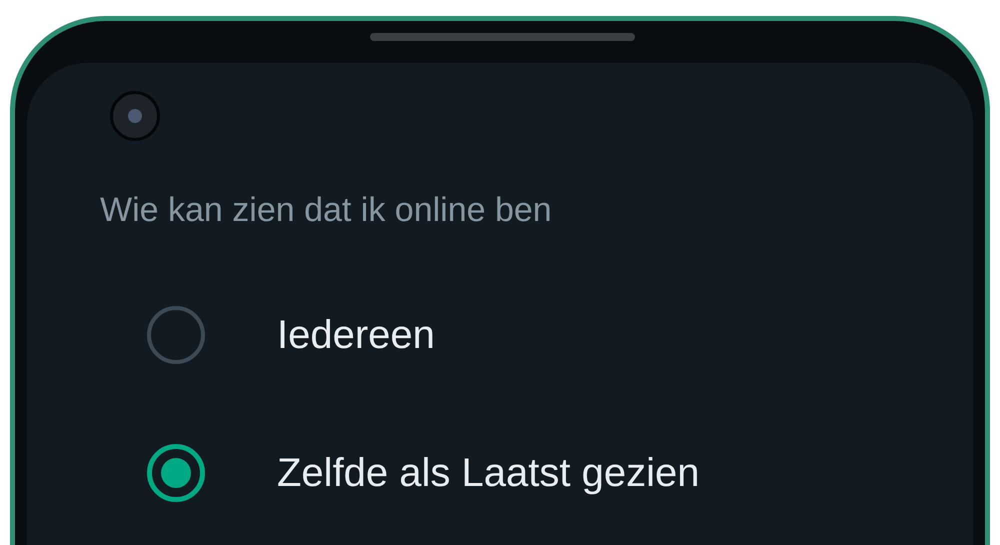 This screenshot has width=1000, height=545. I want to click on option-label: Iedereen, so click(356, 335).